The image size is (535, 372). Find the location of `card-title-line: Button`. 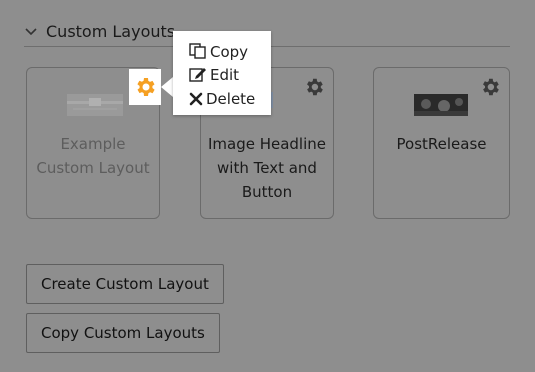

card-title-line: Button is located at coordinates (267, 192).